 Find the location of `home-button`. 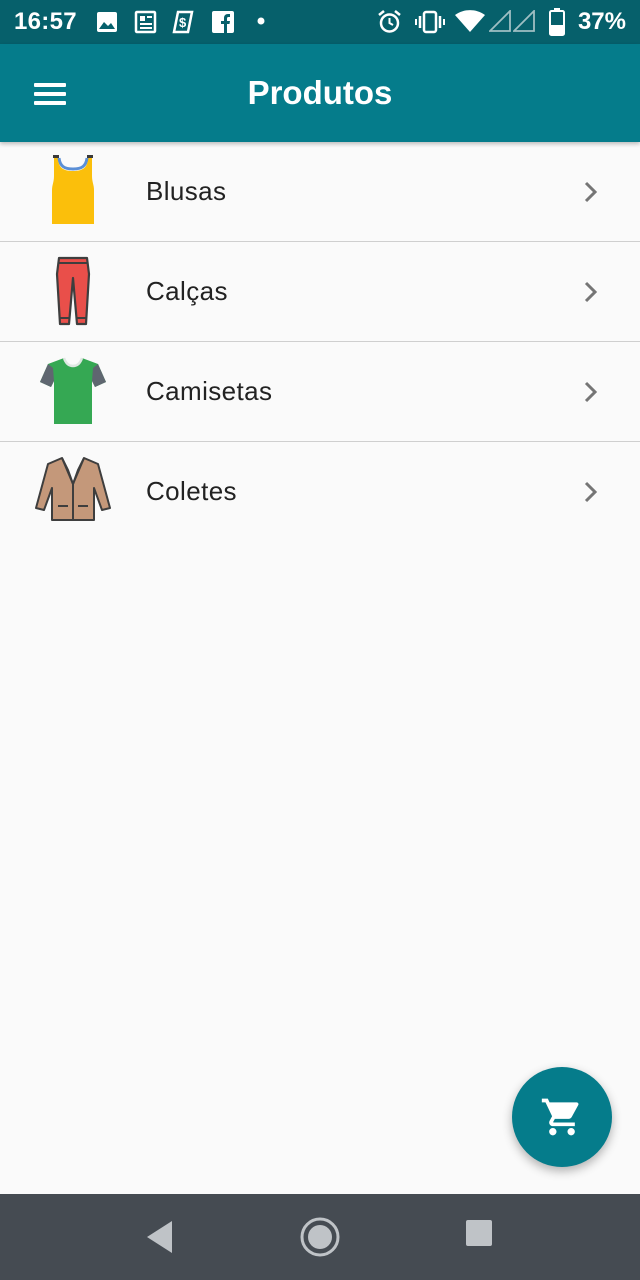

home-button is located at coordinates (320, 1237).